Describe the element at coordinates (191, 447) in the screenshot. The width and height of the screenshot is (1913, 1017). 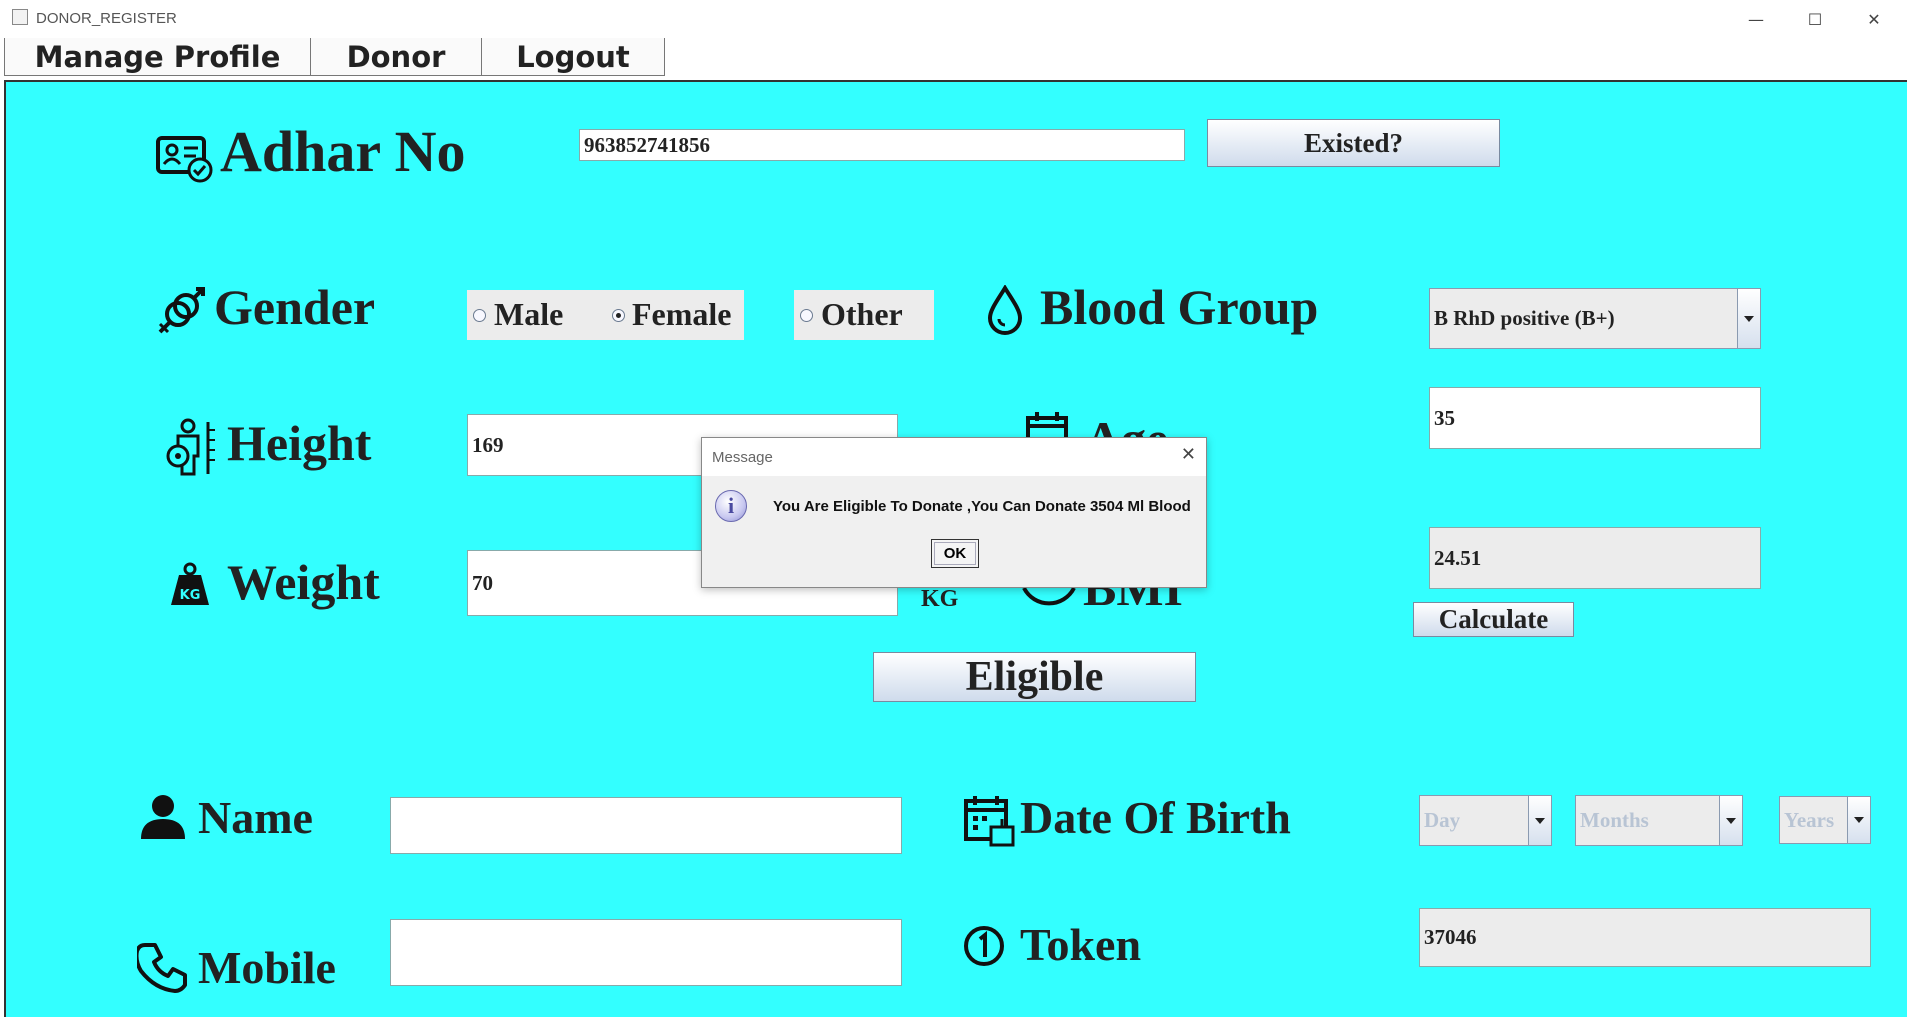
I see `height-icon` at that location.